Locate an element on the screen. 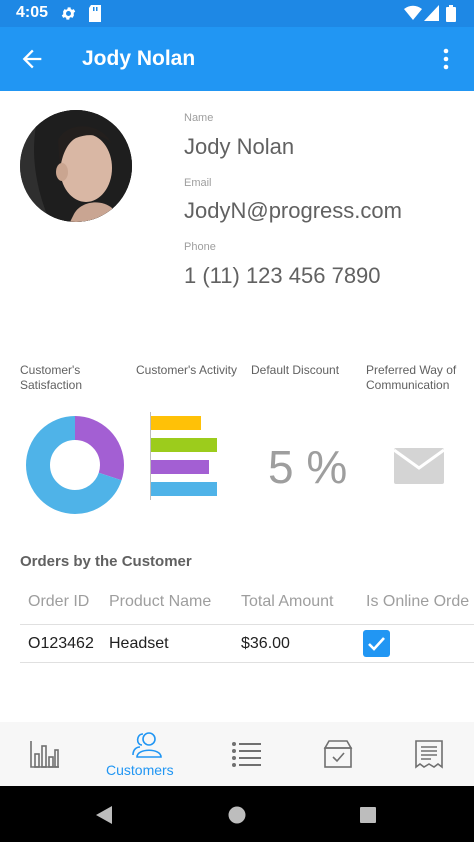 The width and height of the screenshot is (474, 842). email-value: JodyN@progress.com is located at coordinates (293, 210).